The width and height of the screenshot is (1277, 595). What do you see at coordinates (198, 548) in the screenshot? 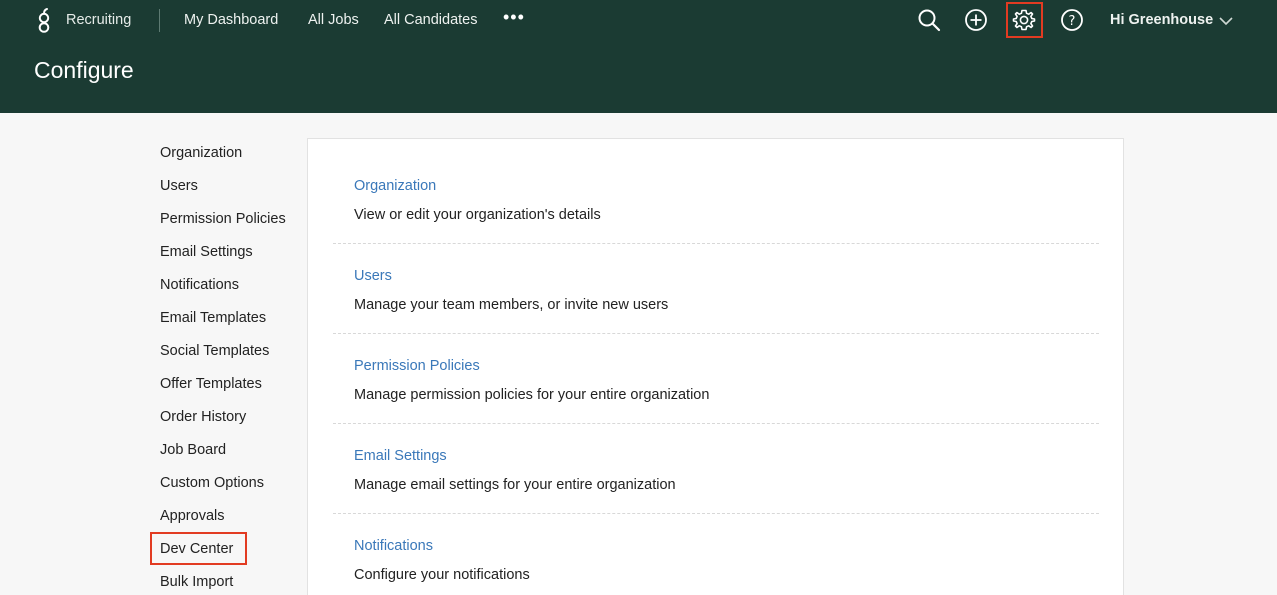
I see `dev-center-highlight-box` at bounding box center [198, 548].